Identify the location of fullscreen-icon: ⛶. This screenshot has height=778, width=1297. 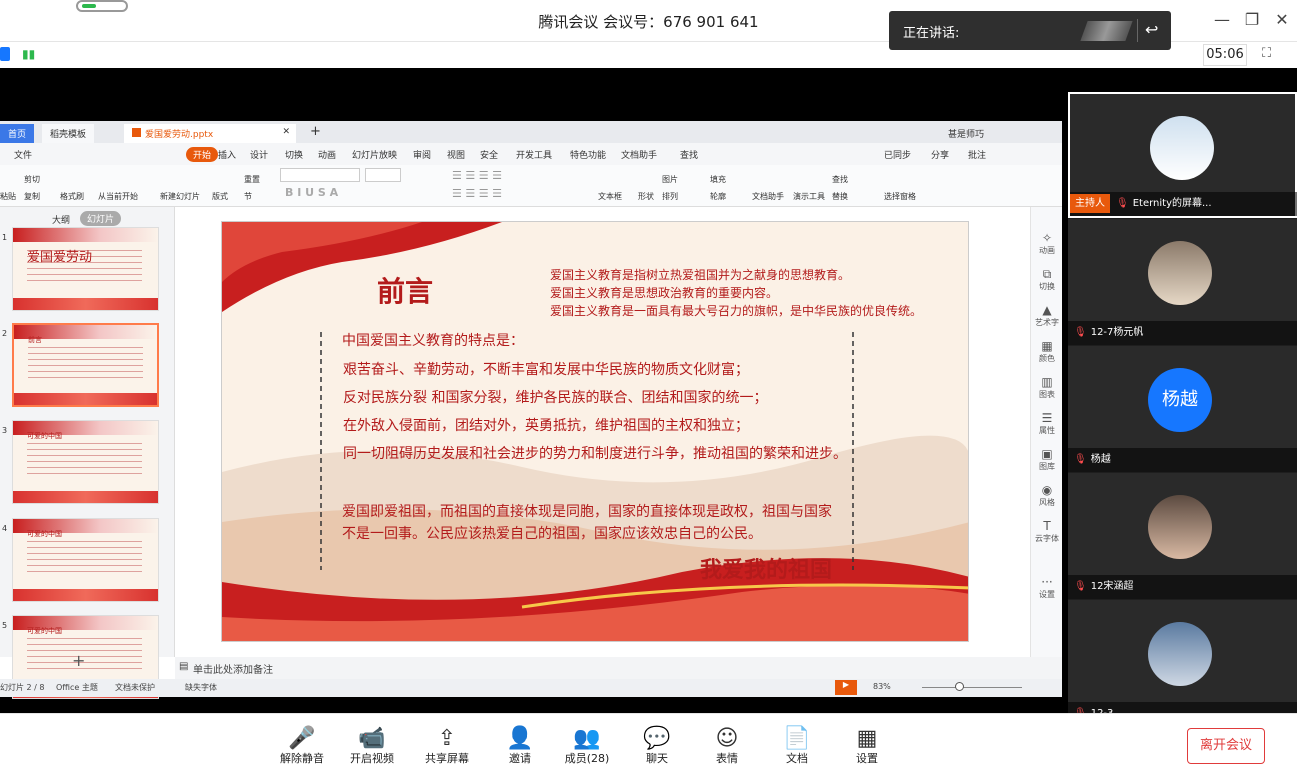
(1266, 53).